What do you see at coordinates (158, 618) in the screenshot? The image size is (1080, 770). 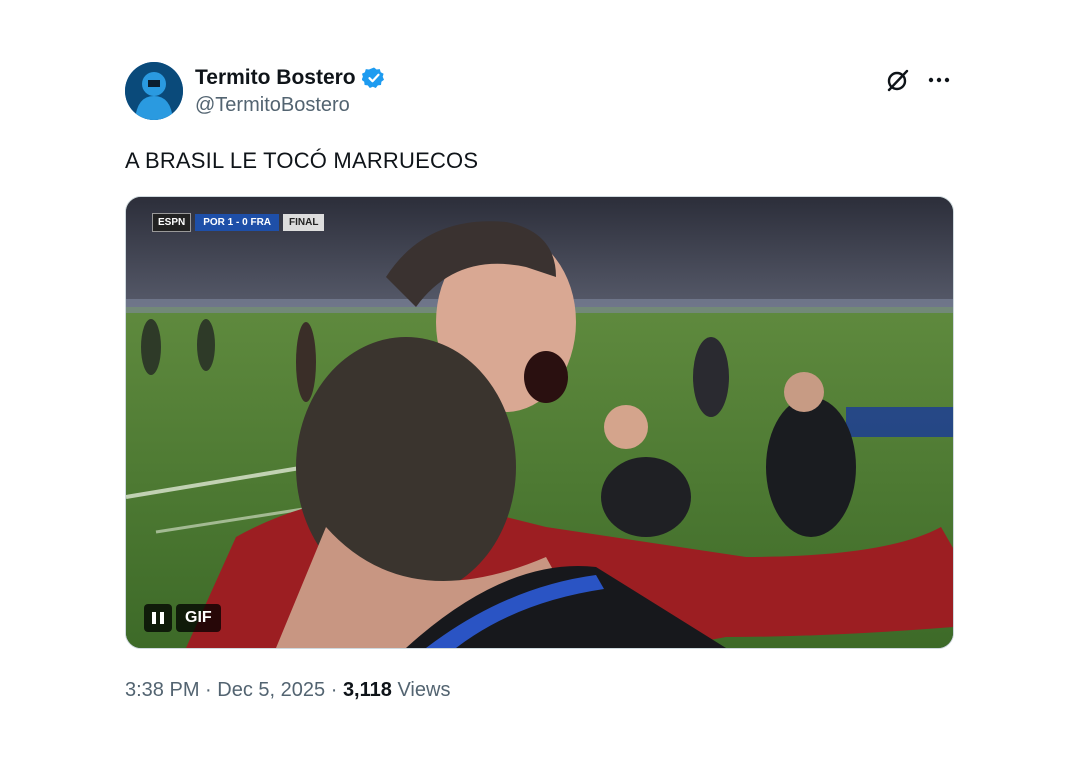 I see `pause-button` at bounding box center [158, 618].